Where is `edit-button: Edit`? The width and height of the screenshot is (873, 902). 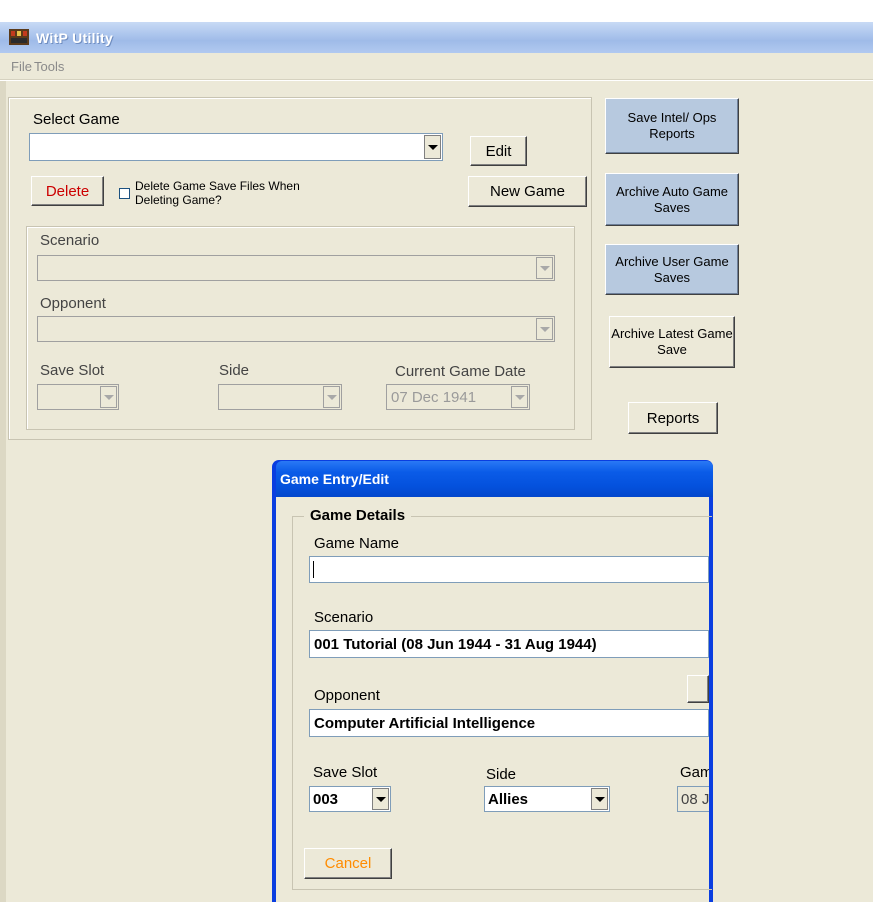
edit-button: Edit is located at coordinates (498, 151).